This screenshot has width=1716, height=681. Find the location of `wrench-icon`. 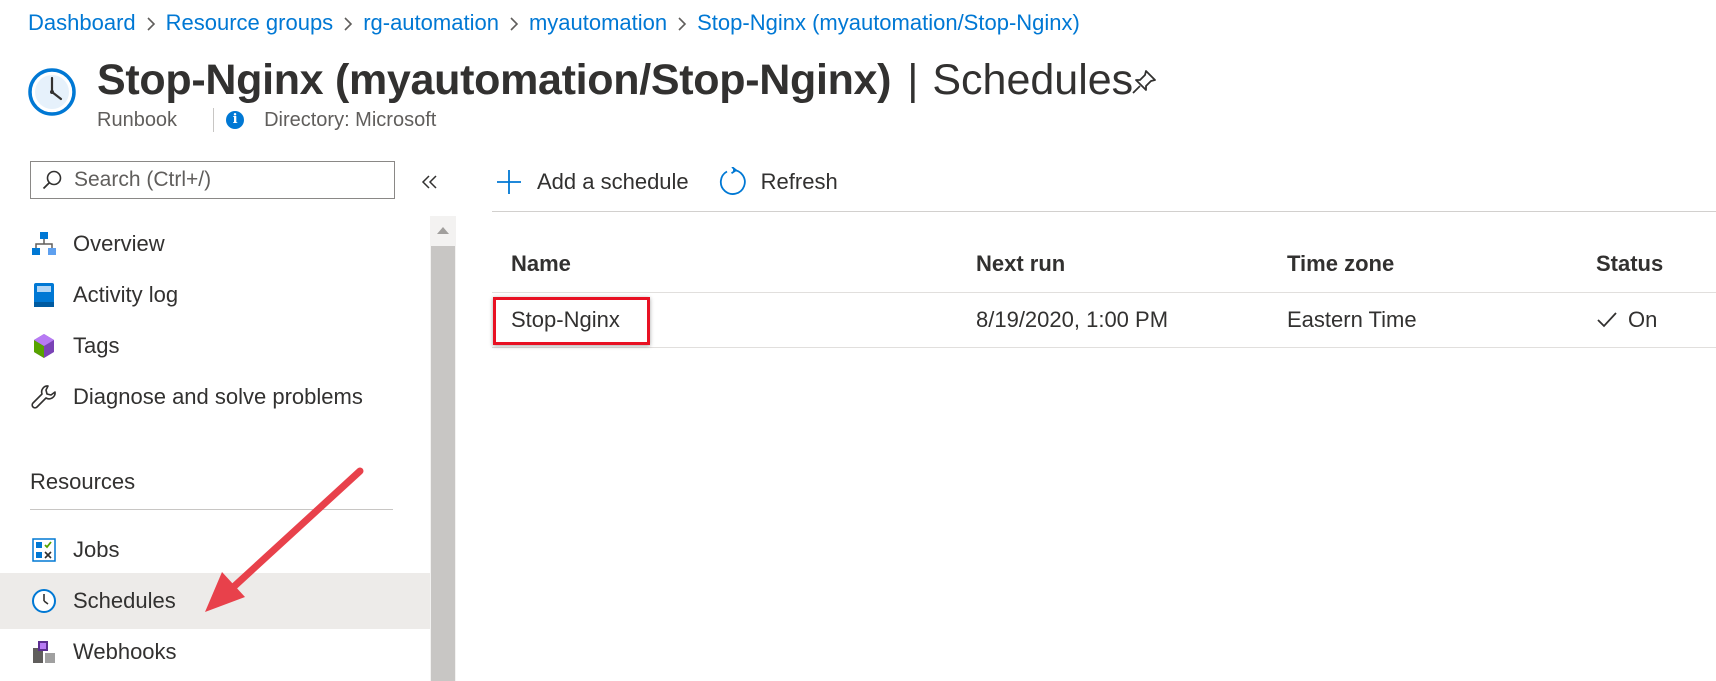

wrench-icon is located at coordinates (44, 397).